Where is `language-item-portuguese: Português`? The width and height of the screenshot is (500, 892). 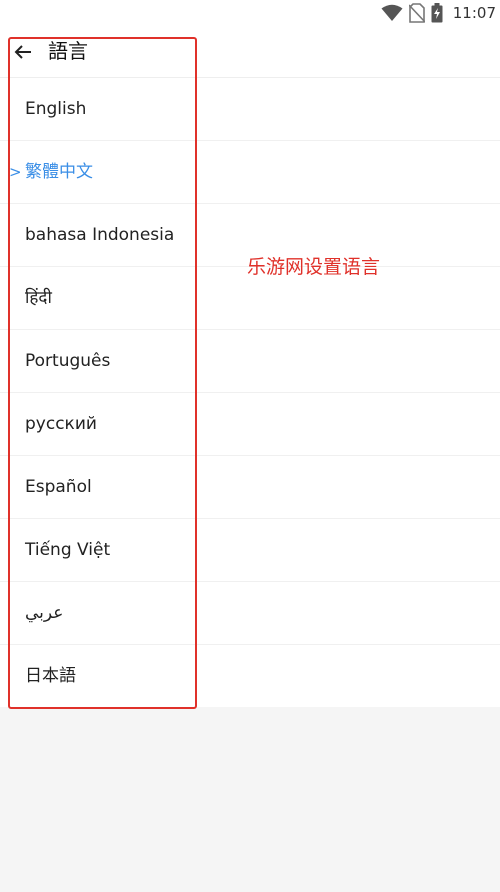 language-item-portuguese: Português is located at coordinates (250, 361).